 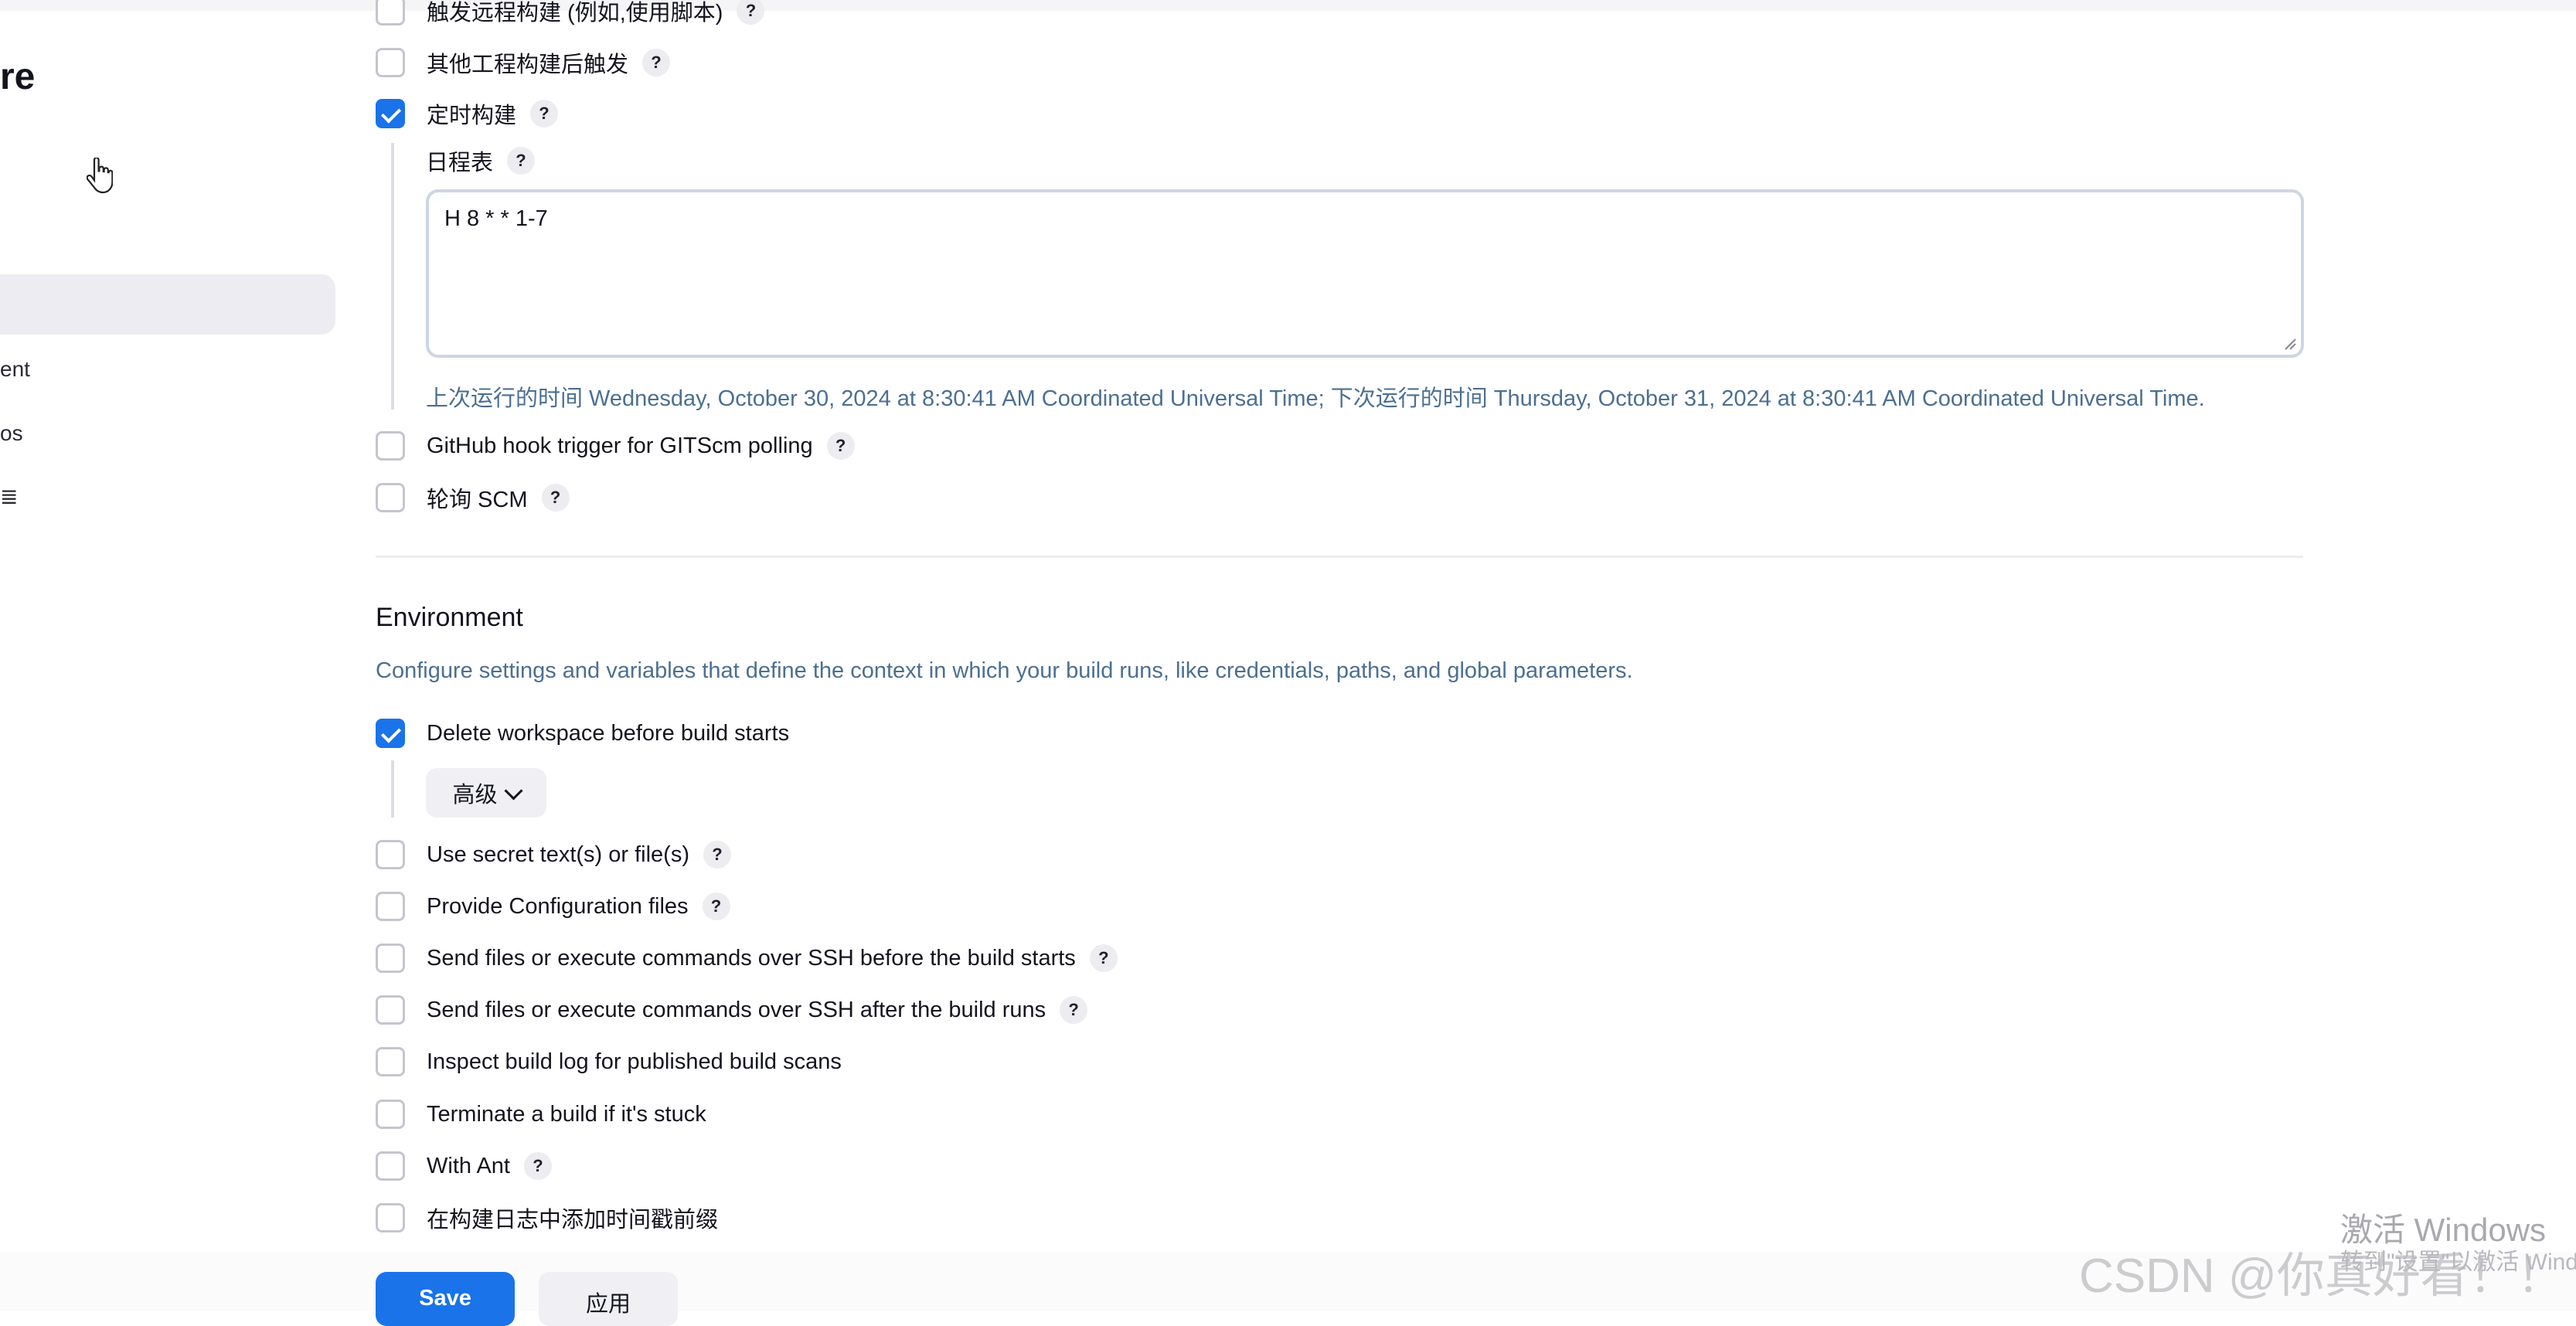 What do you see at coordinates (390, 1010) in the screenshot?
I see `ssh-after-checkbox` at bounding box center [390, 1010].